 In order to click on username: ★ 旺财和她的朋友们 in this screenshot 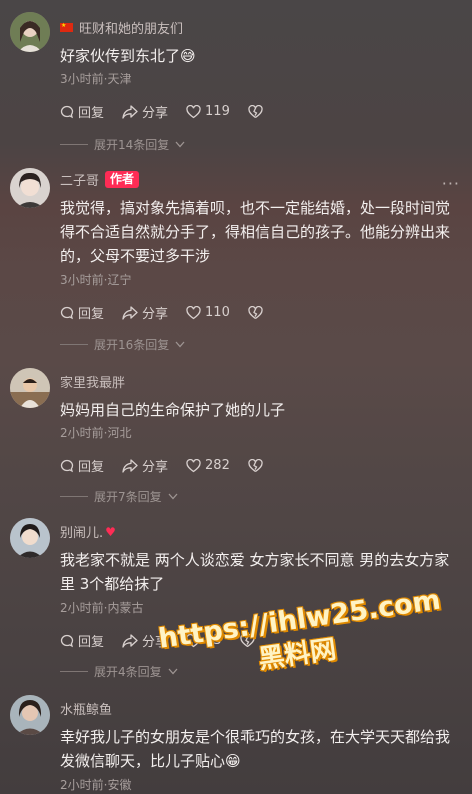, I will do `click(121, 27)`.